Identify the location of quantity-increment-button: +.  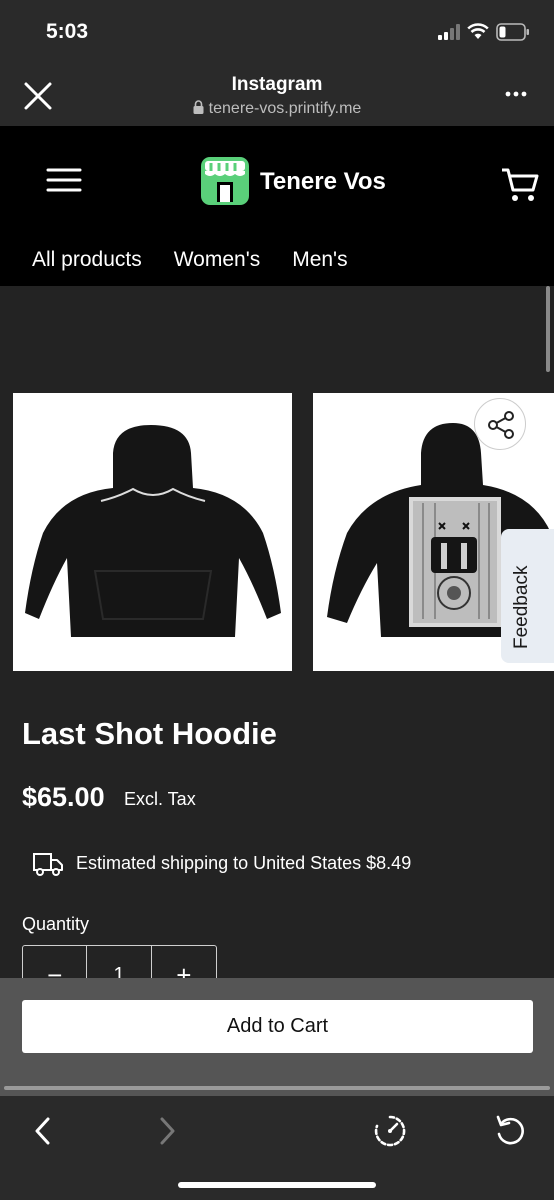
(184, 962).